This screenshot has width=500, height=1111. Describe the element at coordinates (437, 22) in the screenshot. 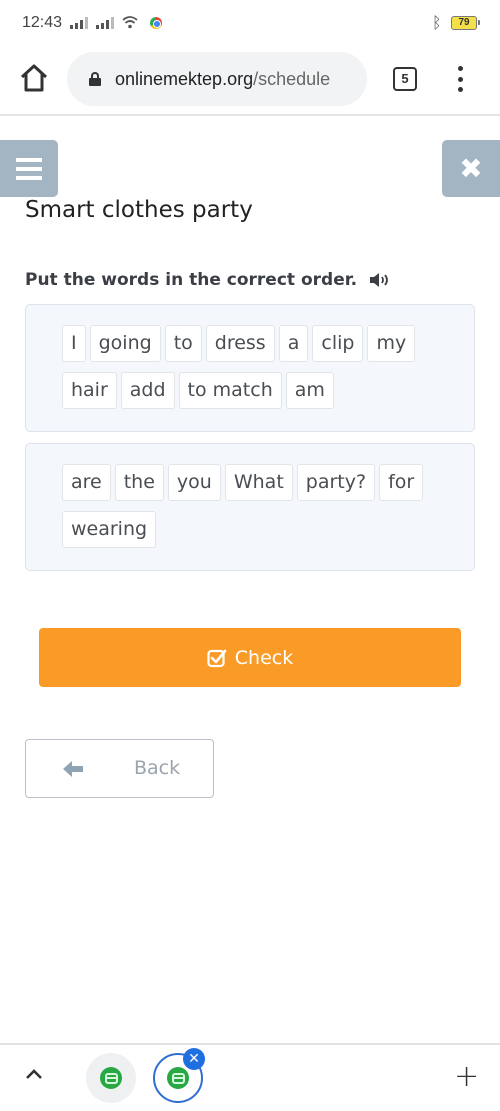

I see `bluetooth-icon: ᛒ` at that location.